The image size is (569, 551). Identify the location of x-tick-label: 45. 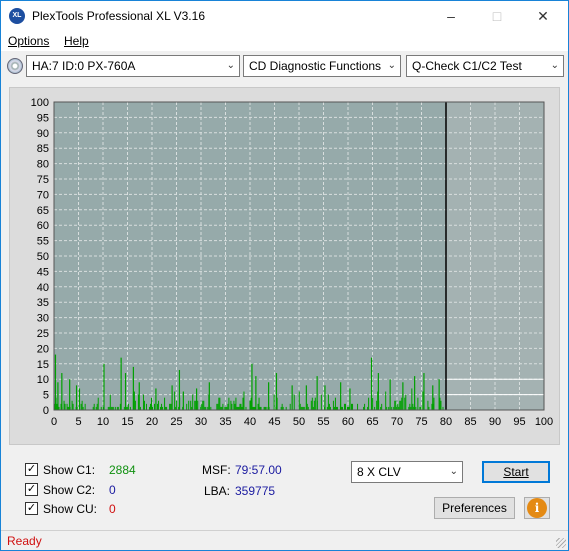
(274, 422).